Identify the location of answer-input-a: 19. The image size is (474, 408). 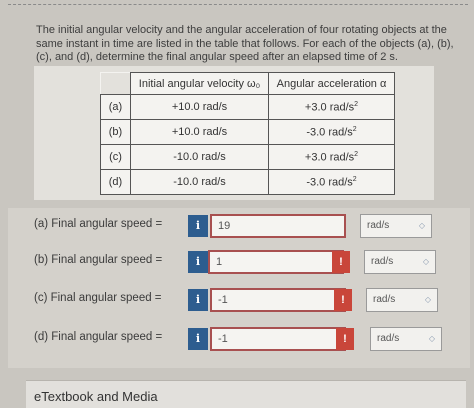
(278, 226).